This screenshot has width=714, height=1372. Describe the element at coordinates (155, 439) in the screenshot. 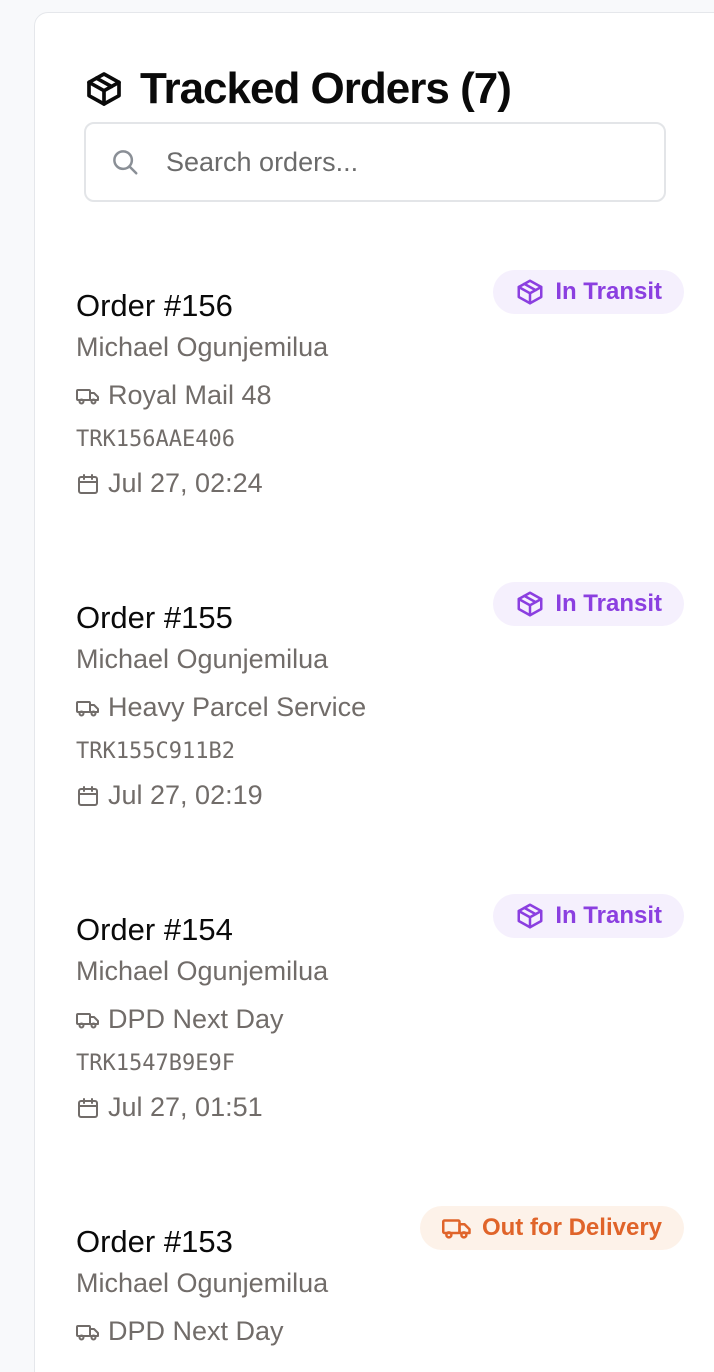

I see `tracking-number: TRK156AAE406` at that location.